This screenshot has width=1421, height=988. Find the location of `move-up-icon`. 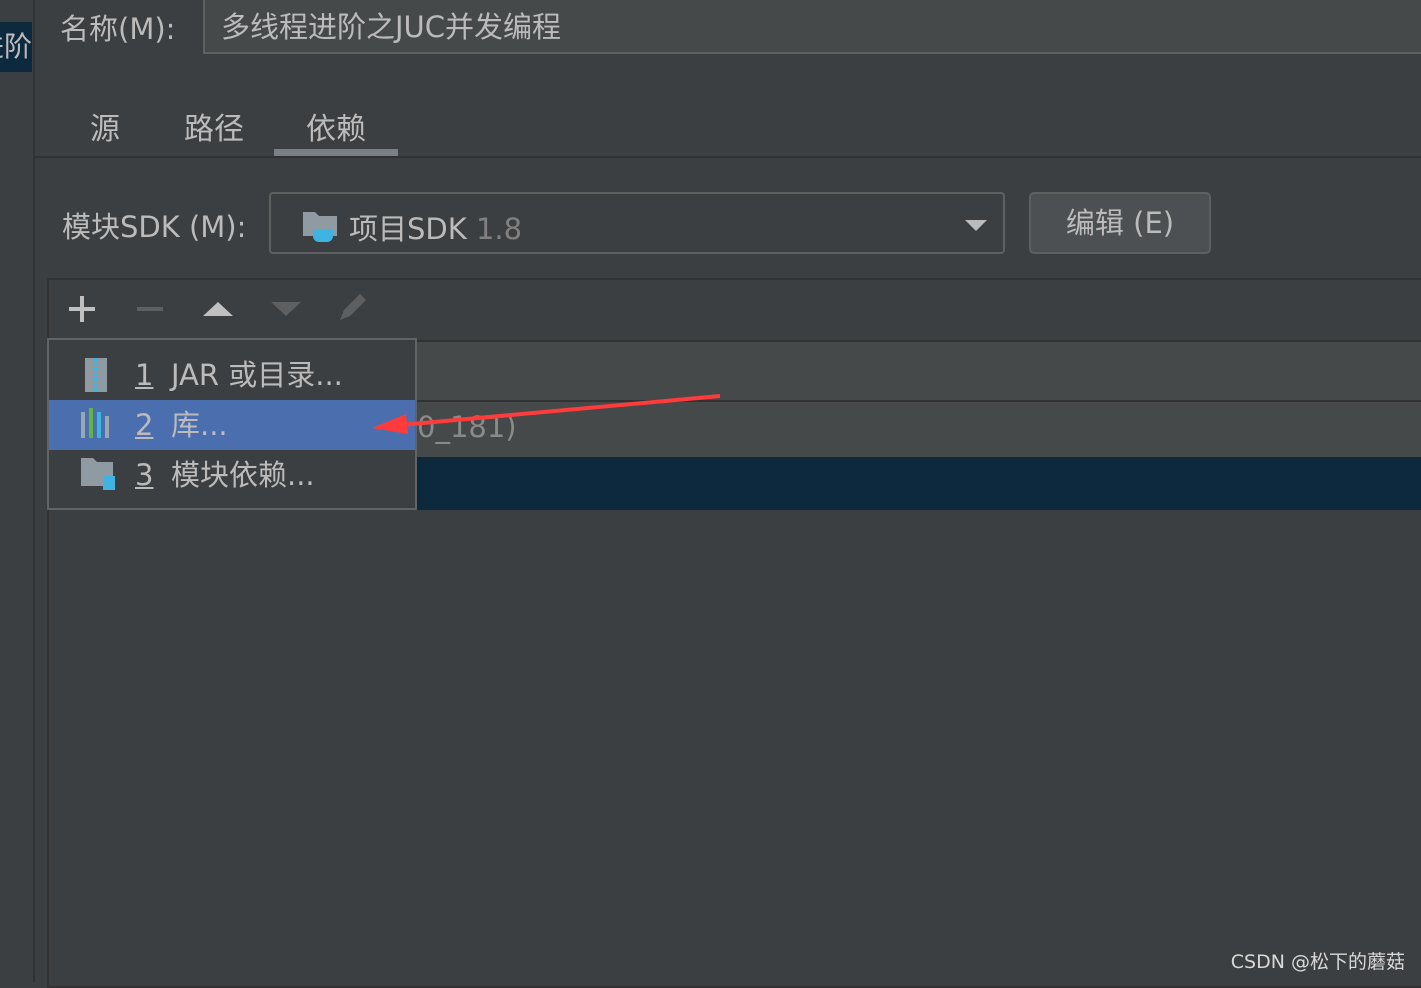

move-up-icon is located at coordinates (218, 309).